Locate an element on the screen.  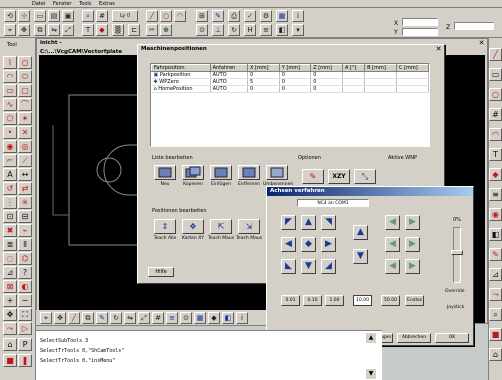
layer-field: Ly 0 is located at coordinates (125, 16).